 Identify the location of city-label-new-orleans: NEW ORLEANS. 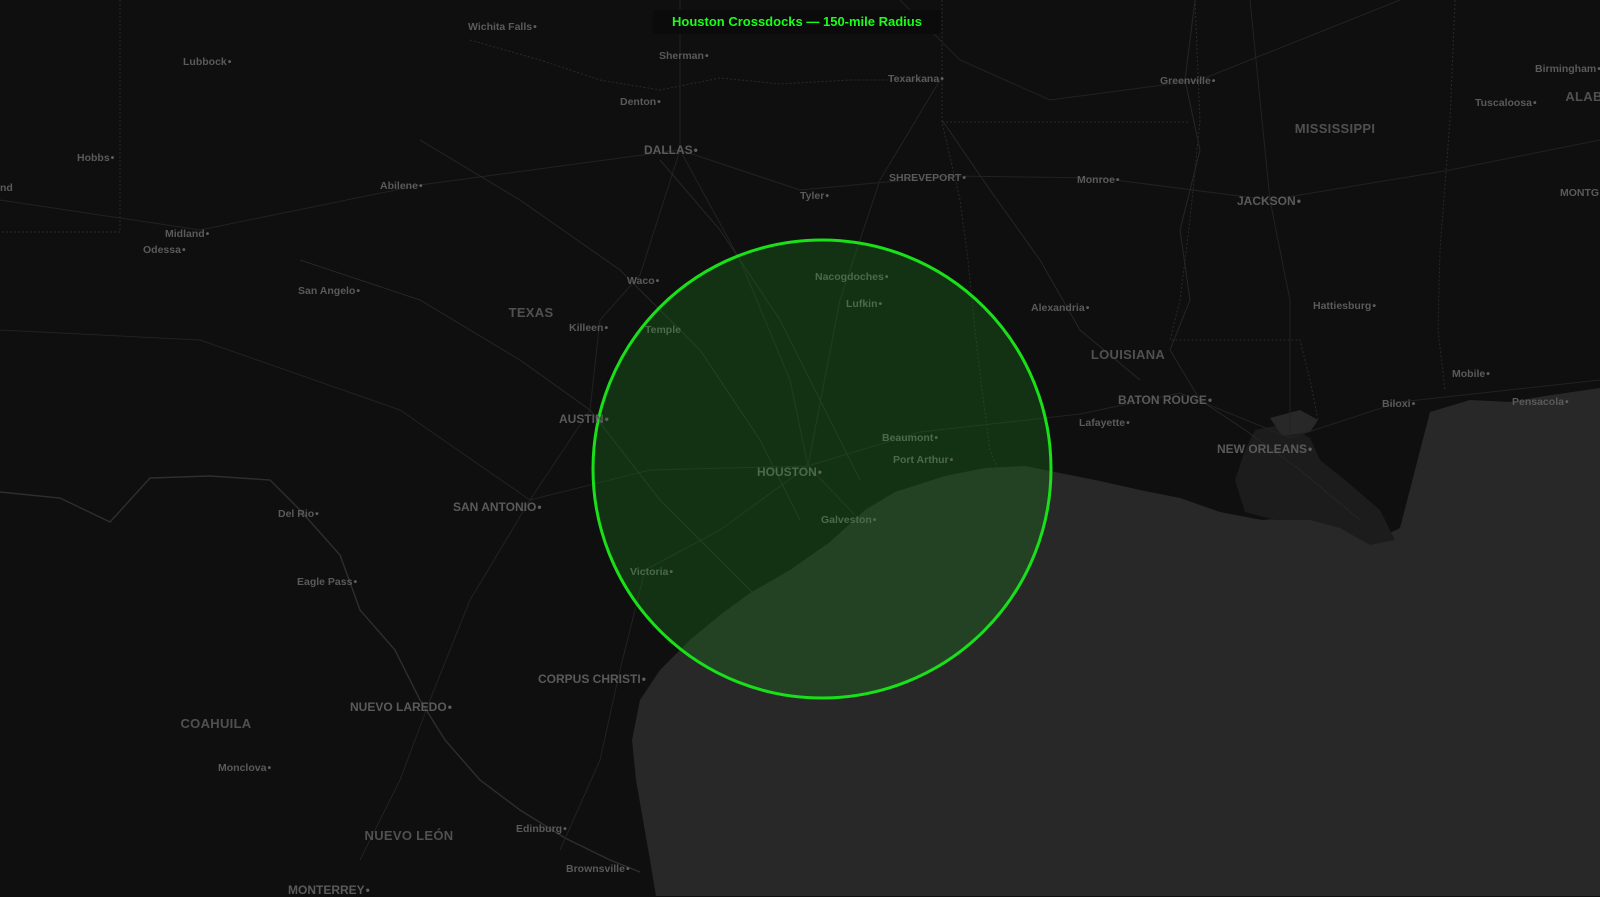
(1264, 449).